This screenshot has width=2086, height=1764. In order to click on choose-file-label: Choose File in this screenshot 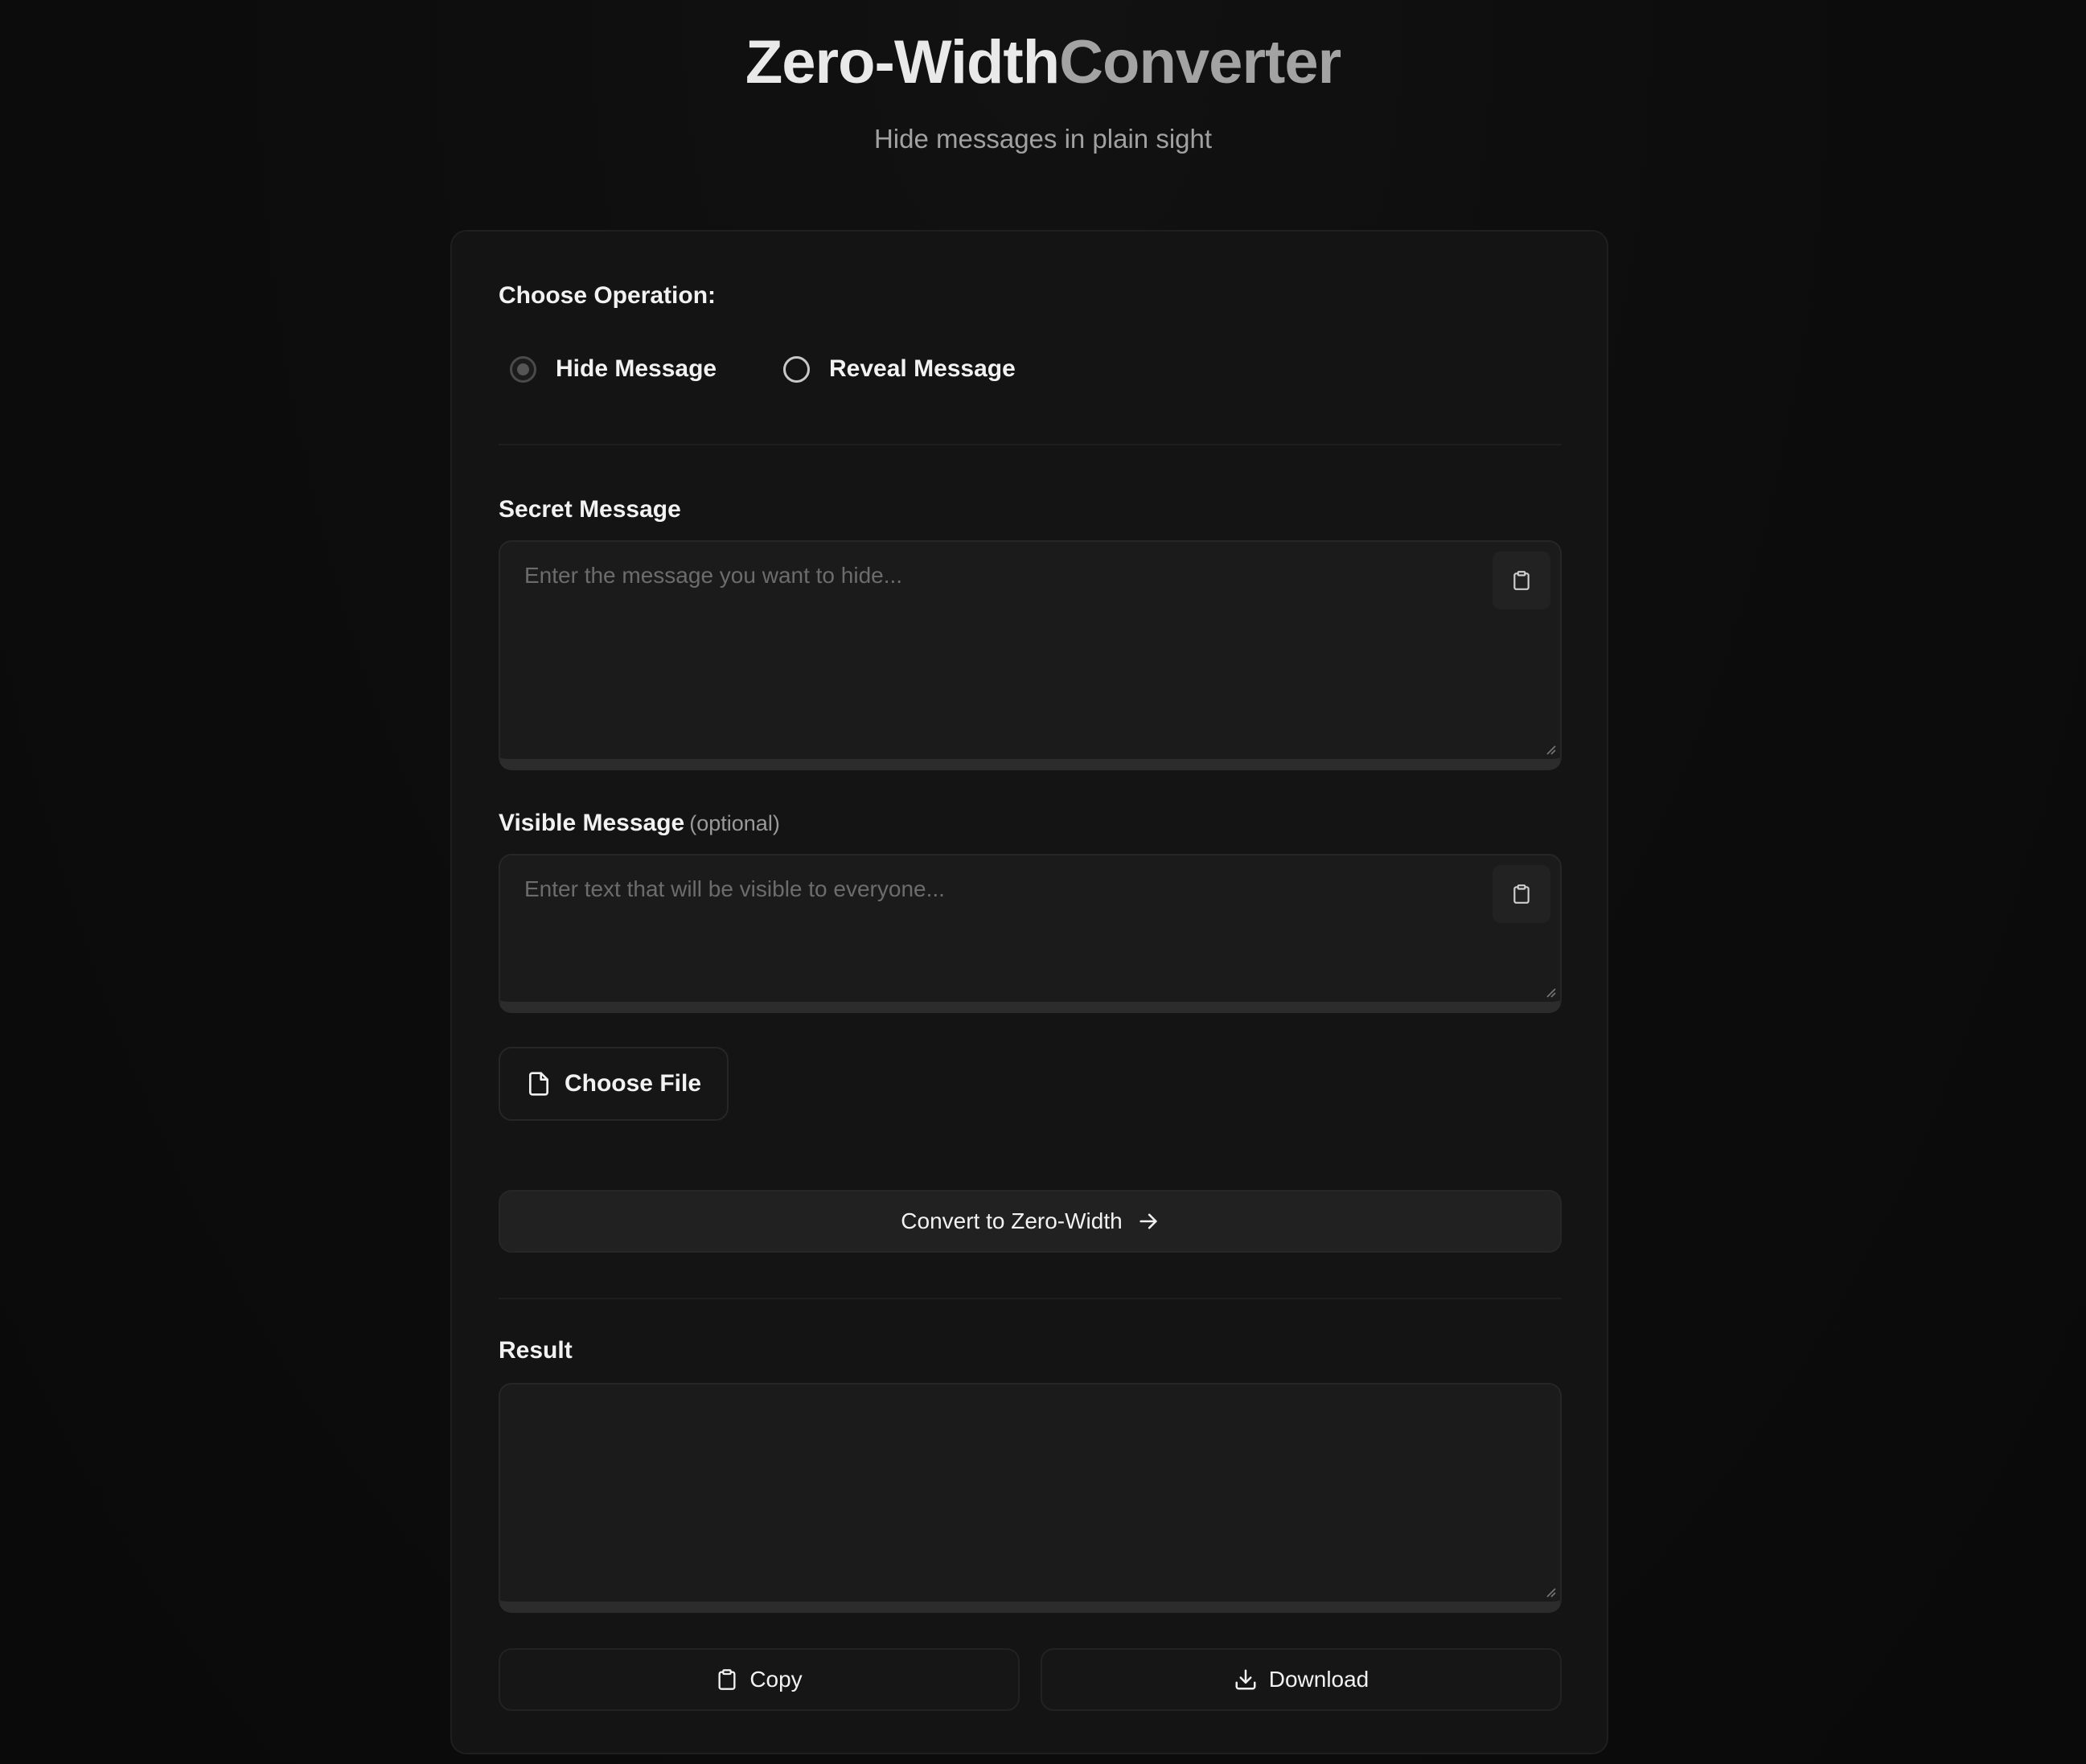, I will do `click(633, 1083)`.